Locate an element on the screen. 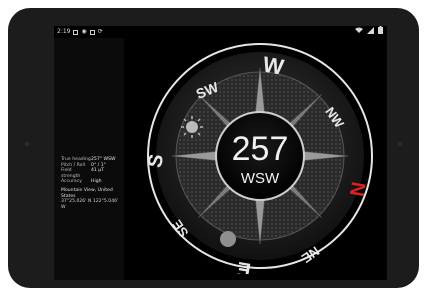 The height and width of the screenshot is (296, 427). heading-direction: WSW is located at coordinates (260, 178).